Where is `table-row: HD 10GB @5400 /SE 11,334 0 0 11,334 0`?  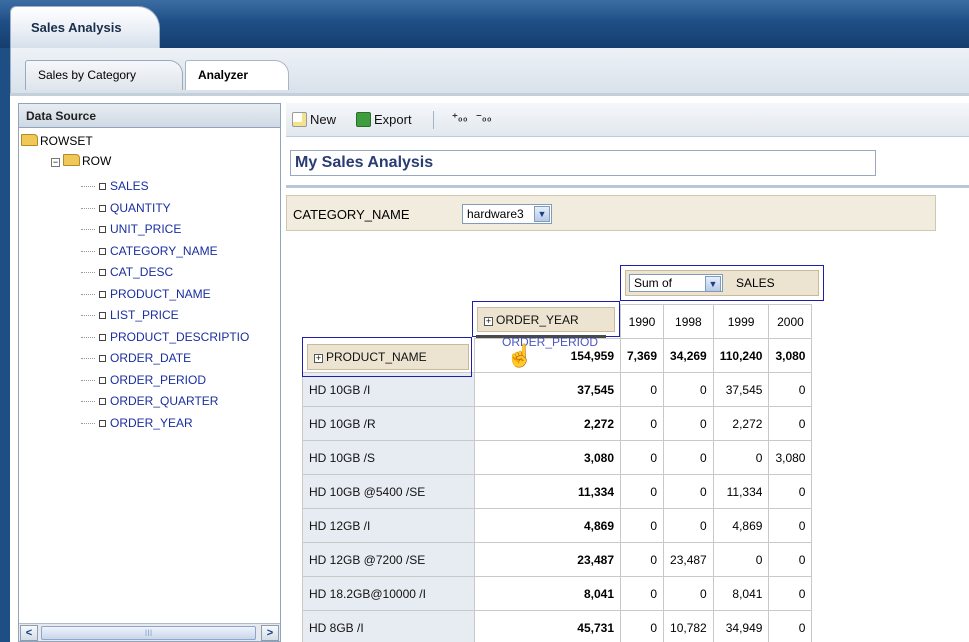 table-row: HD 10GB @5400 /SE 11,334 0 0 11,334 0 is located at coordinates (557, 491).